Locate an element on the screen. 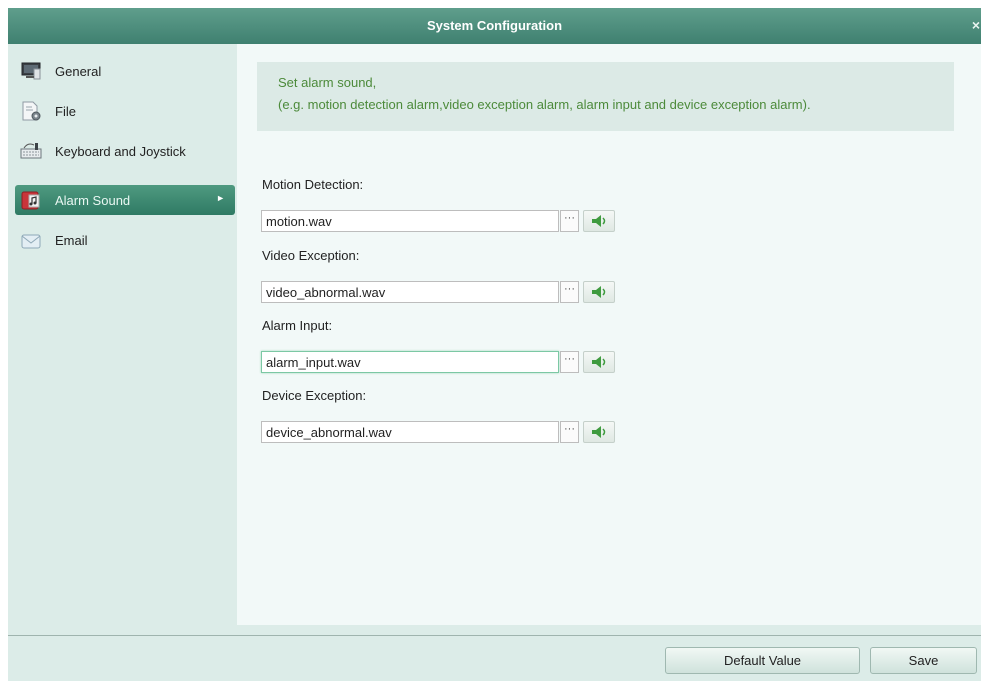 Image resolution: width=981 pixels, height=681 pixels. sidebar-item-keyboard-and-joystick: Keyboard and Joystick is located at coordinates (125, 151).